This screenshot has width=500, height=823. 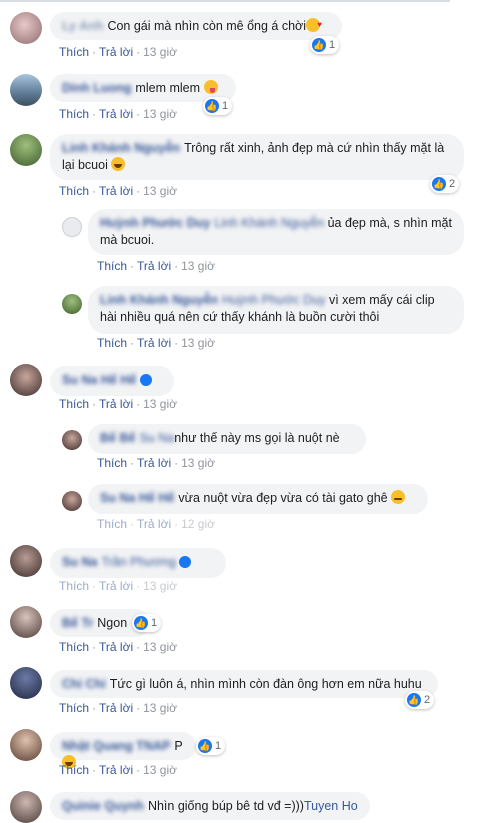 What do you see at coordinates (207, 26) in the screenshot?
I see `comment-text: Con gái mà nhìn còn mê ổng á chời` at bounding box center [207, 26].